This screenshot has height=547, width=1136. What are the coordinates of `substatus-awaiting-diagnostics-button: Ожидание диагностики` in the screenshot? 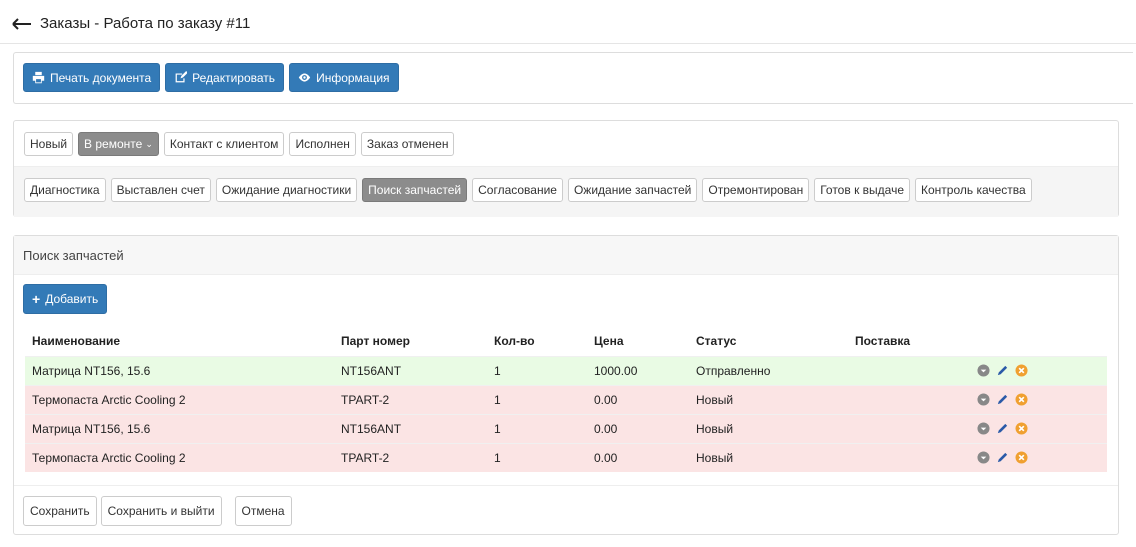 It's located at (286, 190).